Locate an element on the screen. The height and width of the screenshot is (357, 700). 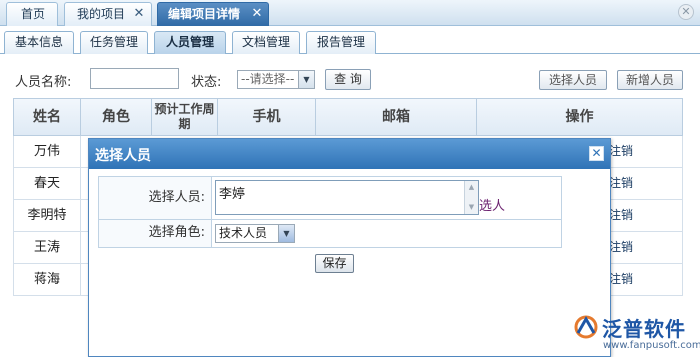
select-person-label: 选择人员: is located at coordinates (155, 198).